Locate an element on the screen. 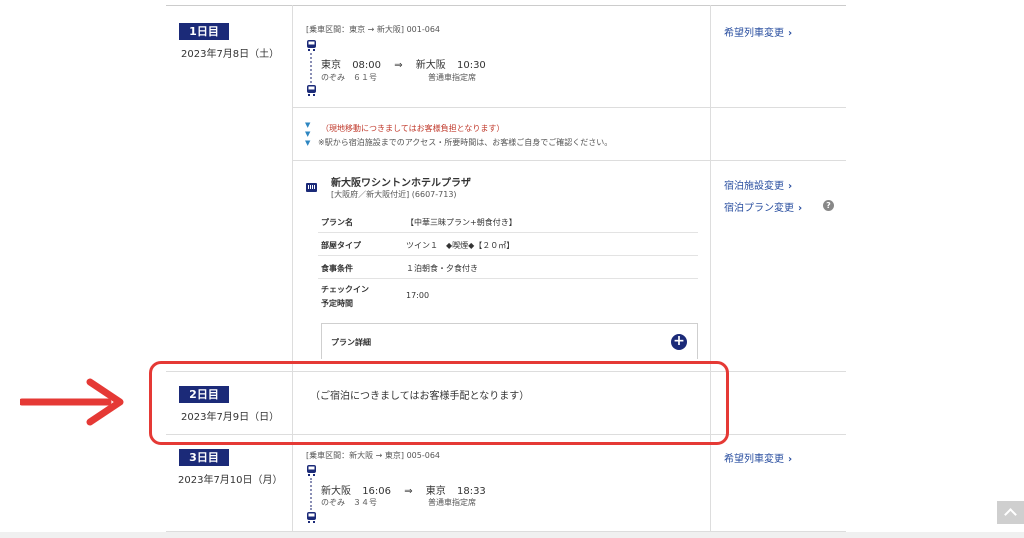  room-type-label: 部屋タイプ is located at coordinates (341, 245).